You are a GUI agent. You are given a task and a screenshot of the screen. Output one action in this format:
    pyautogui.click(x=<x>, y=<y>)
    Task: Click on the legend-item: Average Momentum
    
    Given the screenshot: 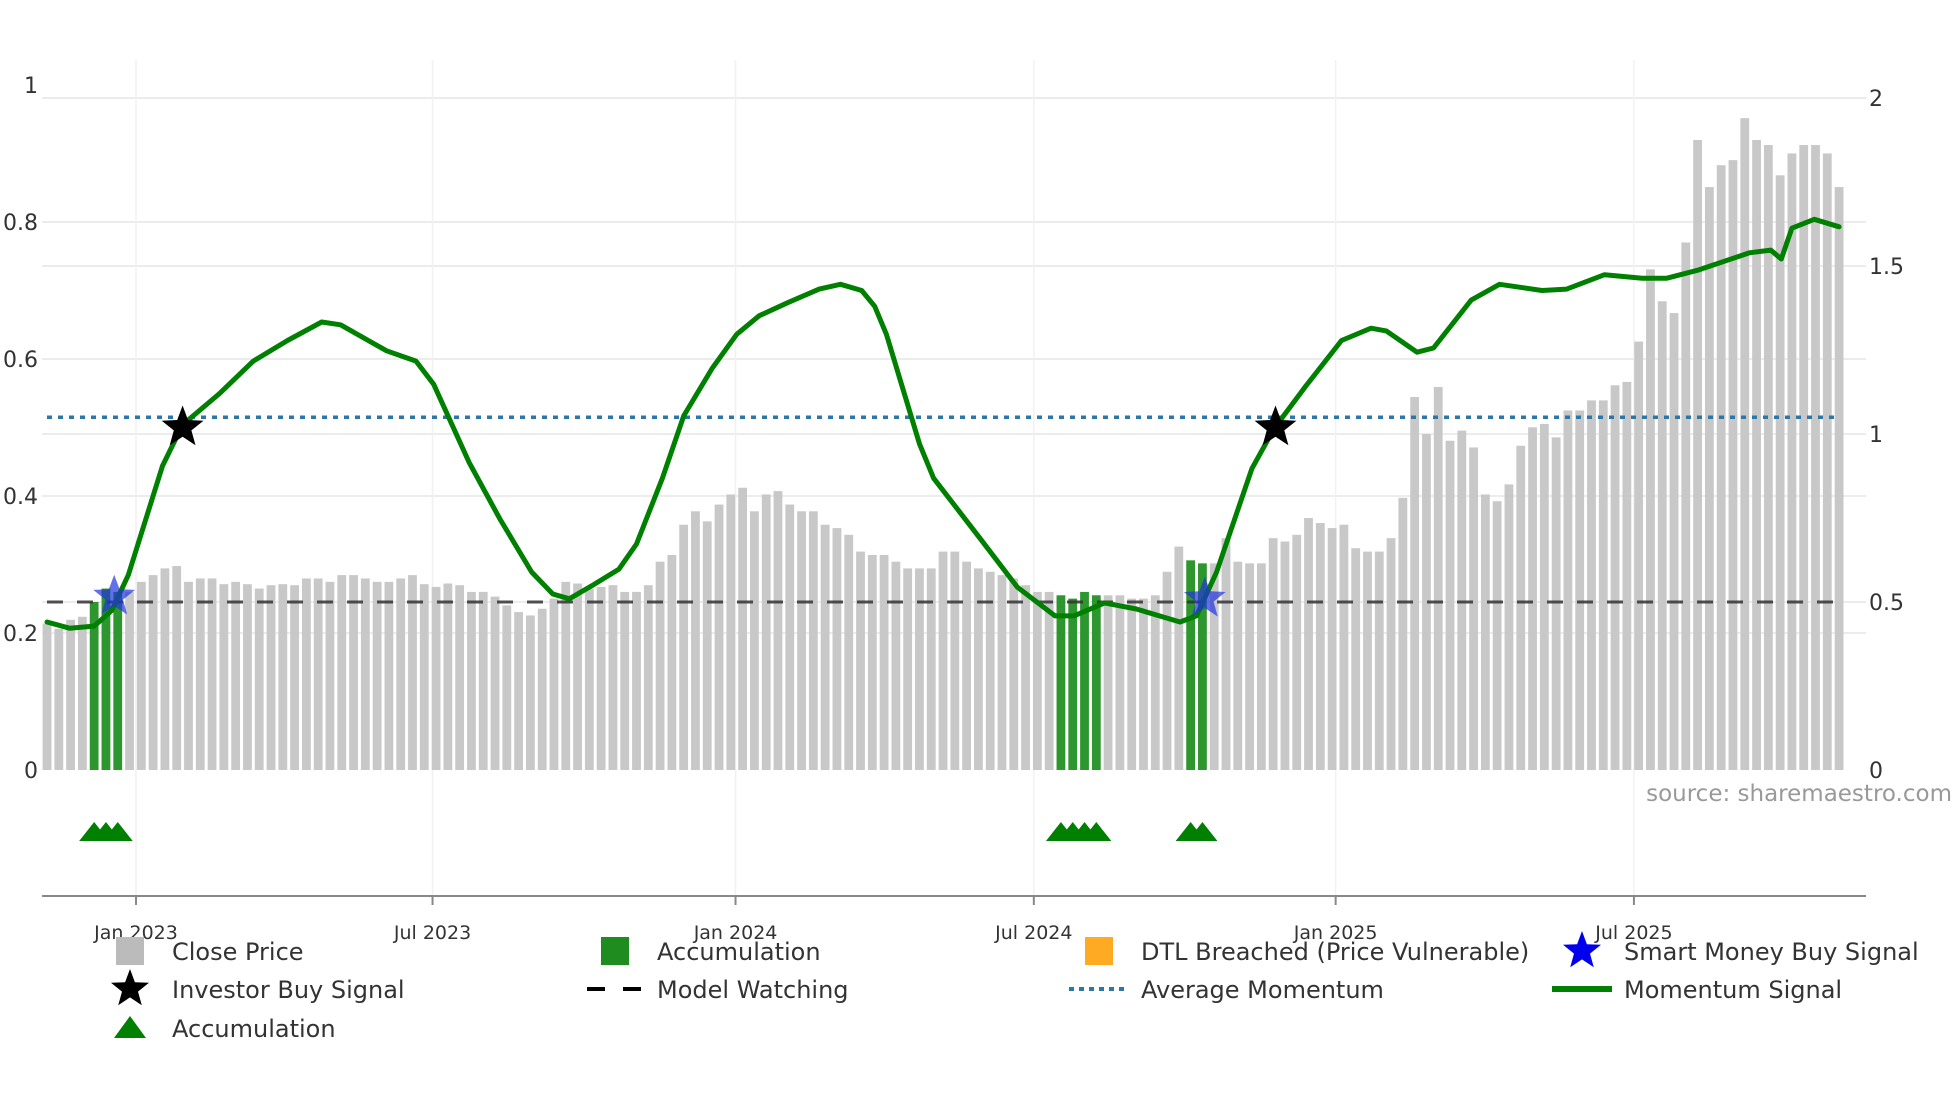 What is the action you would take?
    pyautogui.click(x=1226, y=990)
    